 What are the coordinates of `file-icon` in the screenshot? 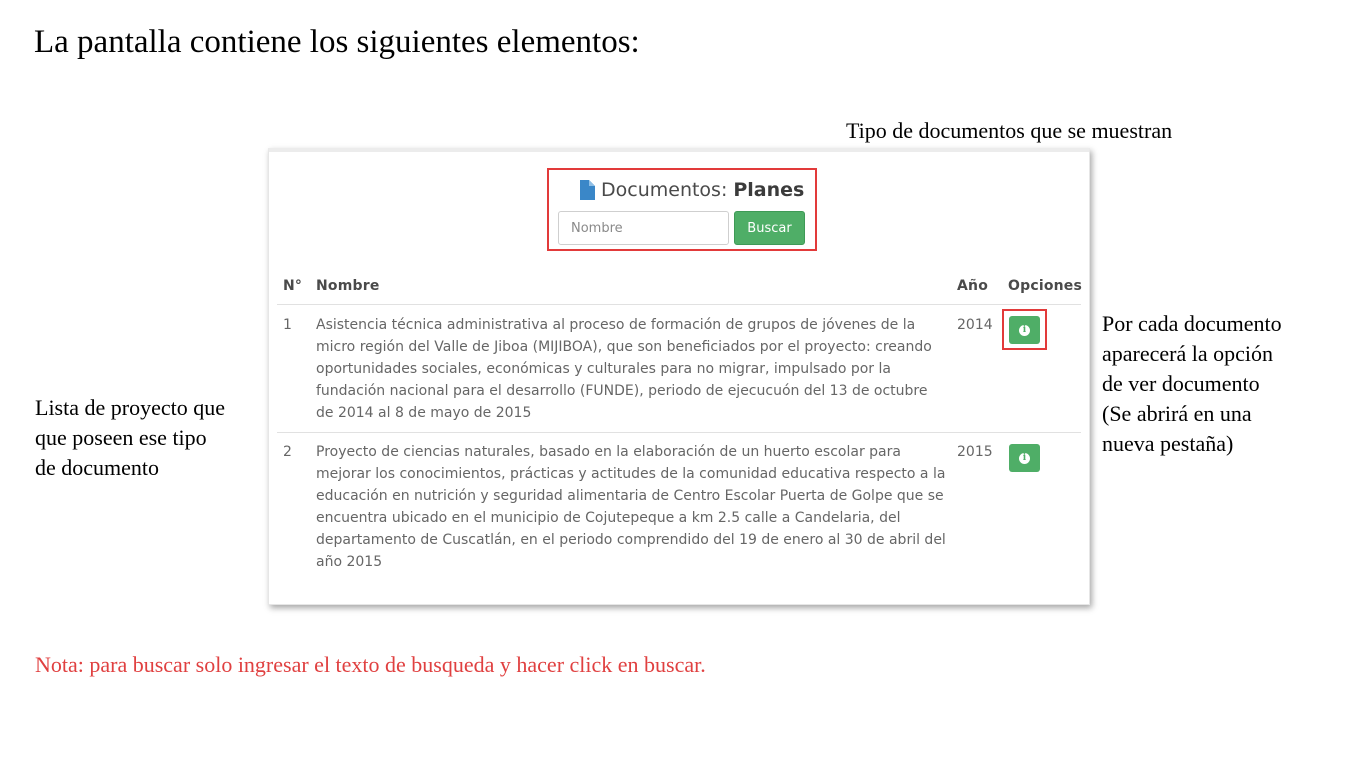 It's located at (587, 190).